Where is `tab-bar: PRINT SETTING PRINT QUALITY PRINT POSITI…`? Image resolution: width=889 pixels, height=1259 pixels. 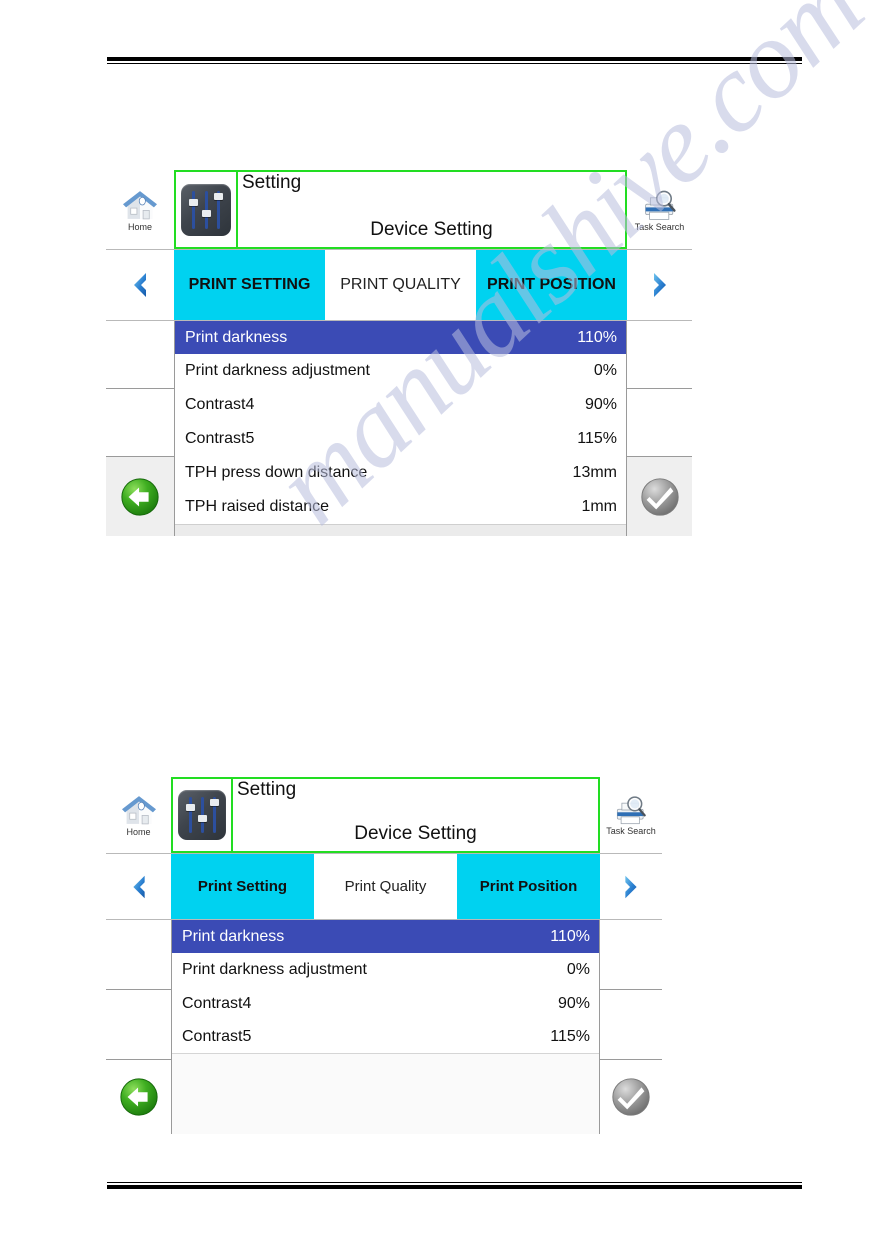 tab-bar: PRINT SETTING PRINT QUALITY PRINT POSITI… is located at coordinates (399, 285).